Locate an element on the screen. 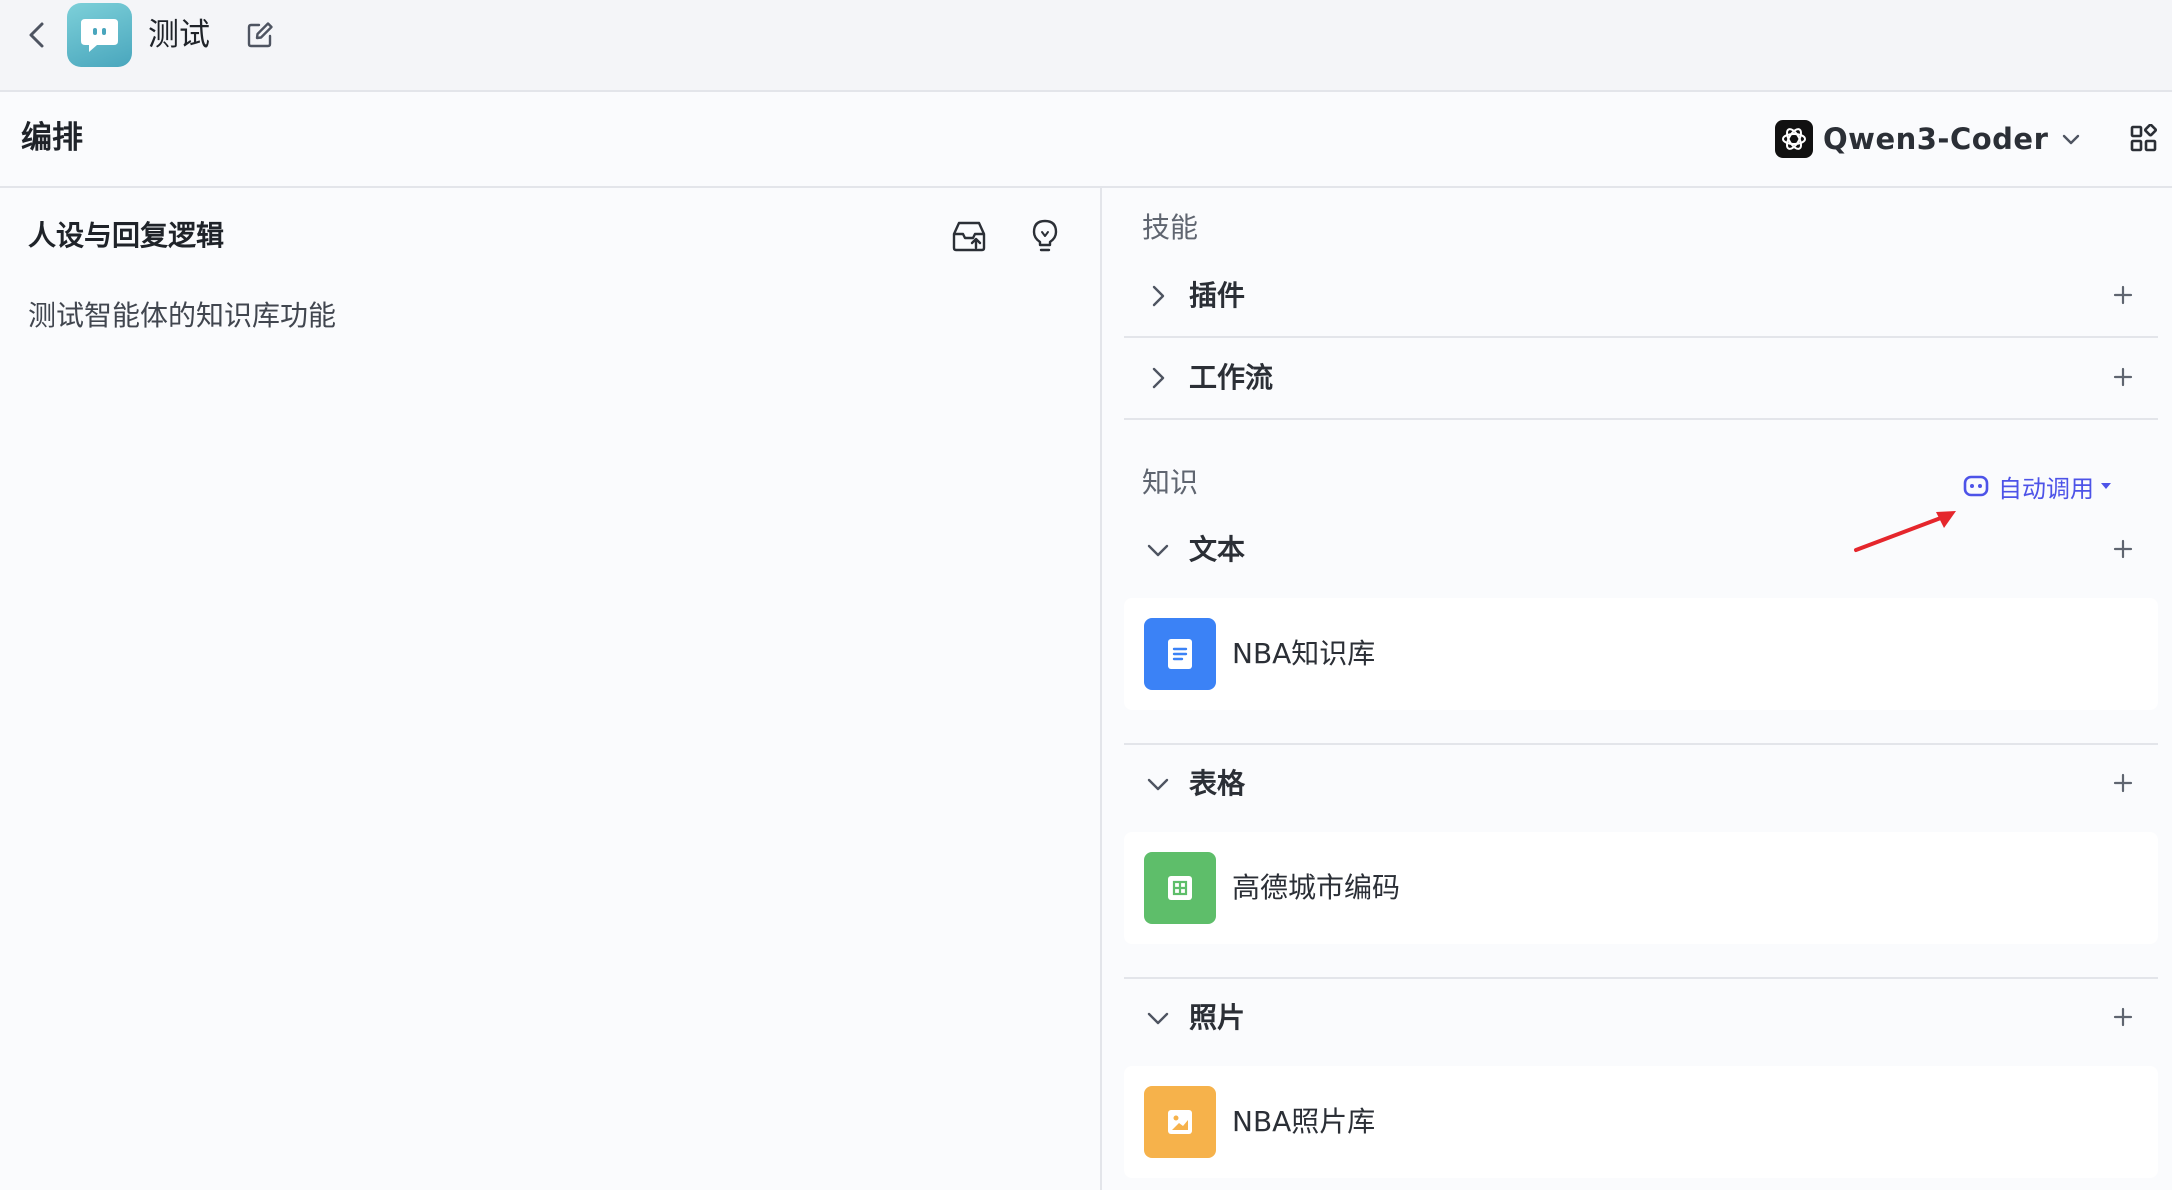 Image resolution: width=2172 pixels, height=1190 pixels. app-avatar is located at coordinates (99, 35).